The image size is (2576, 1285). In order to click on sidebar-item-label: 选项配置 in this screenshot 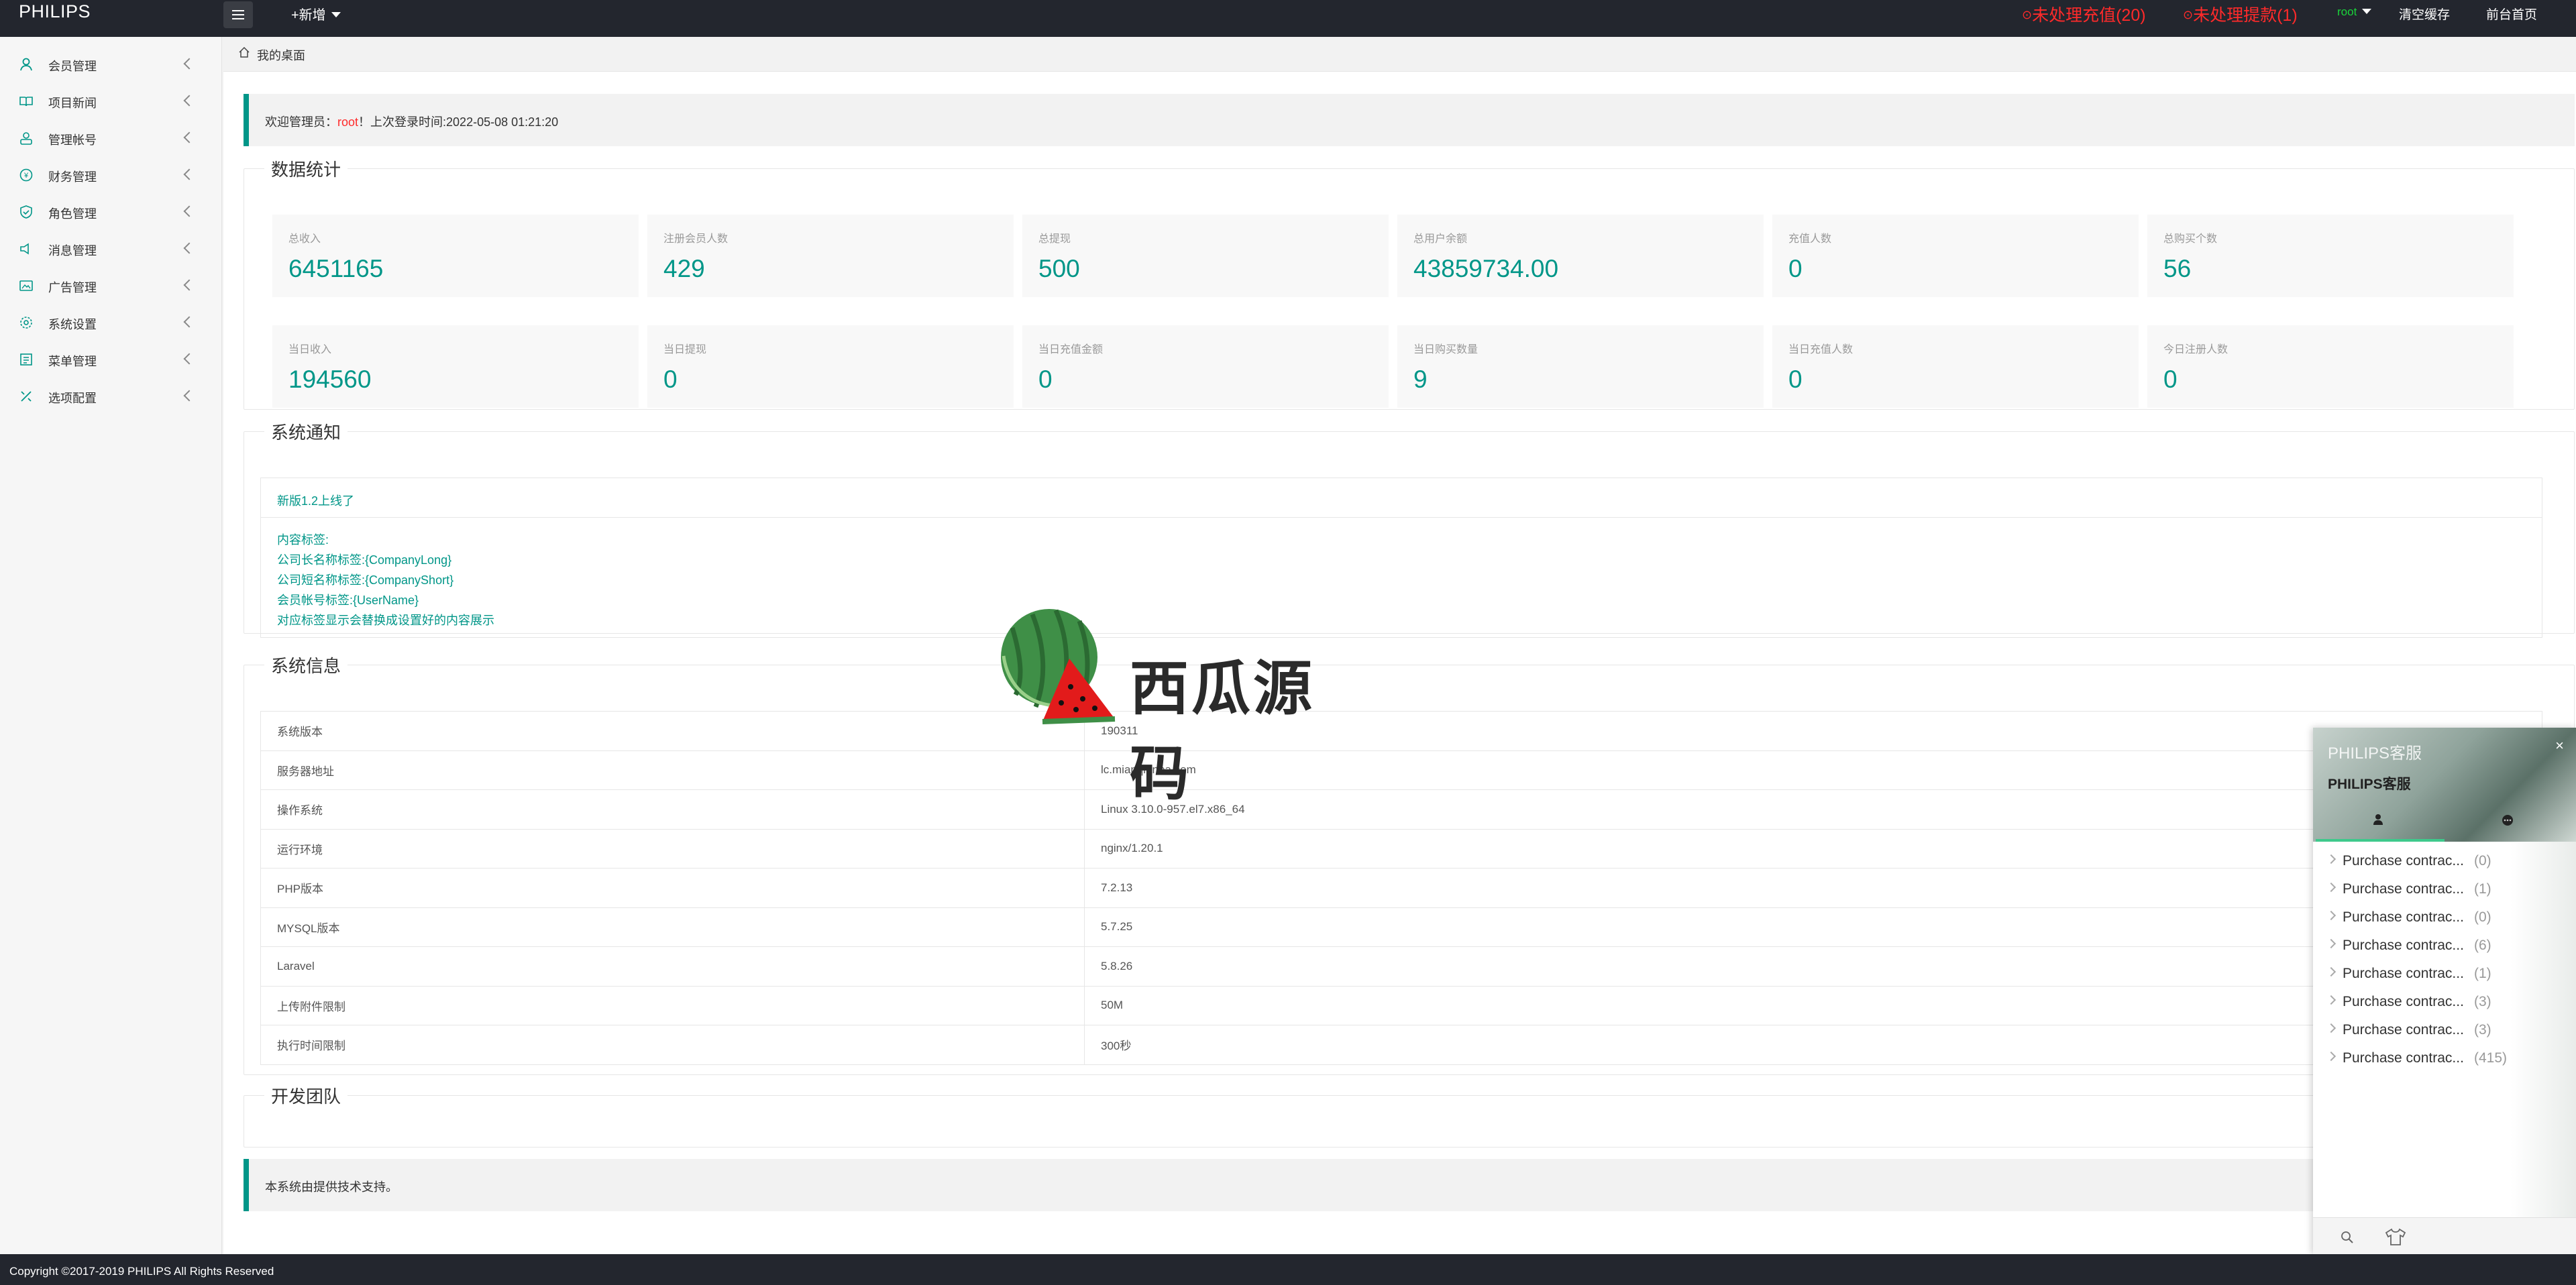, I will do `click(72, 398)`.